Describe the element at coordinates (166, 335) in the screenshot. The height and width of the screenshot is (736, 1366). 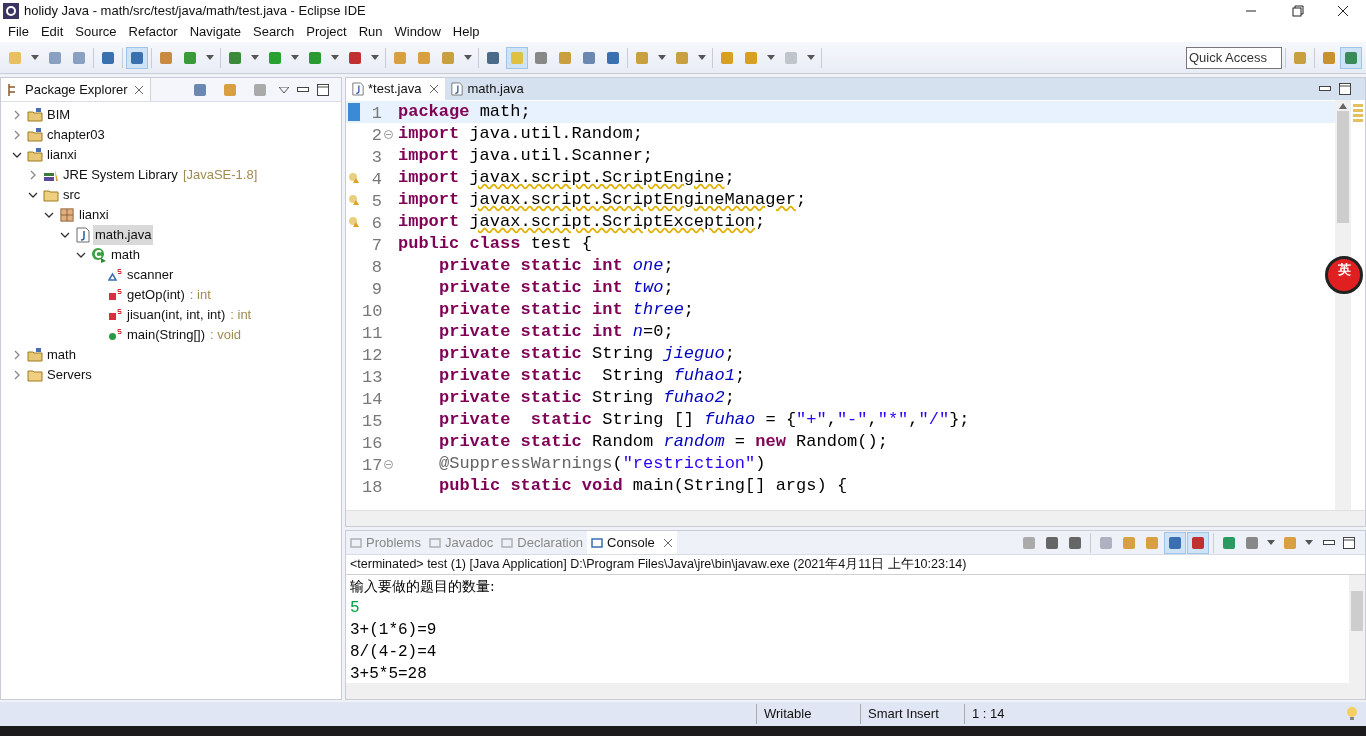
I see `tree-item: main(String[])` at that location.